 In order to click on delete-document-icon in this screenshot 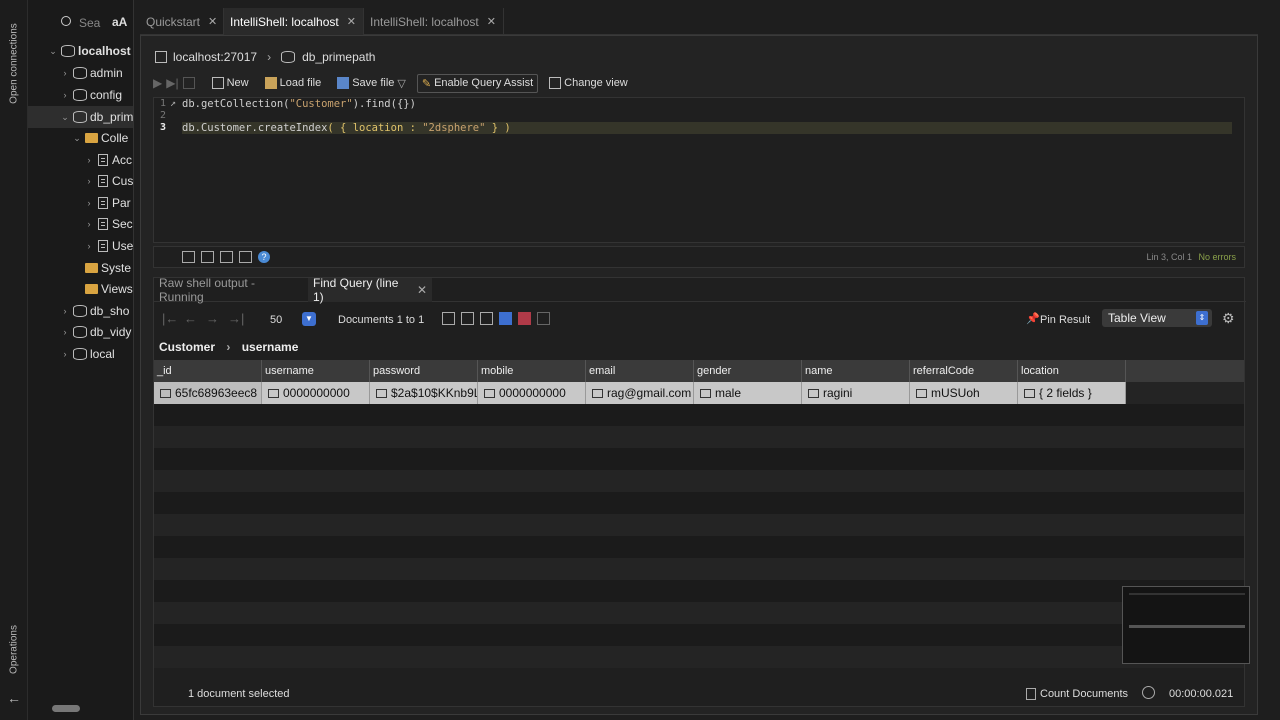, I will do `click(524, 318)`.